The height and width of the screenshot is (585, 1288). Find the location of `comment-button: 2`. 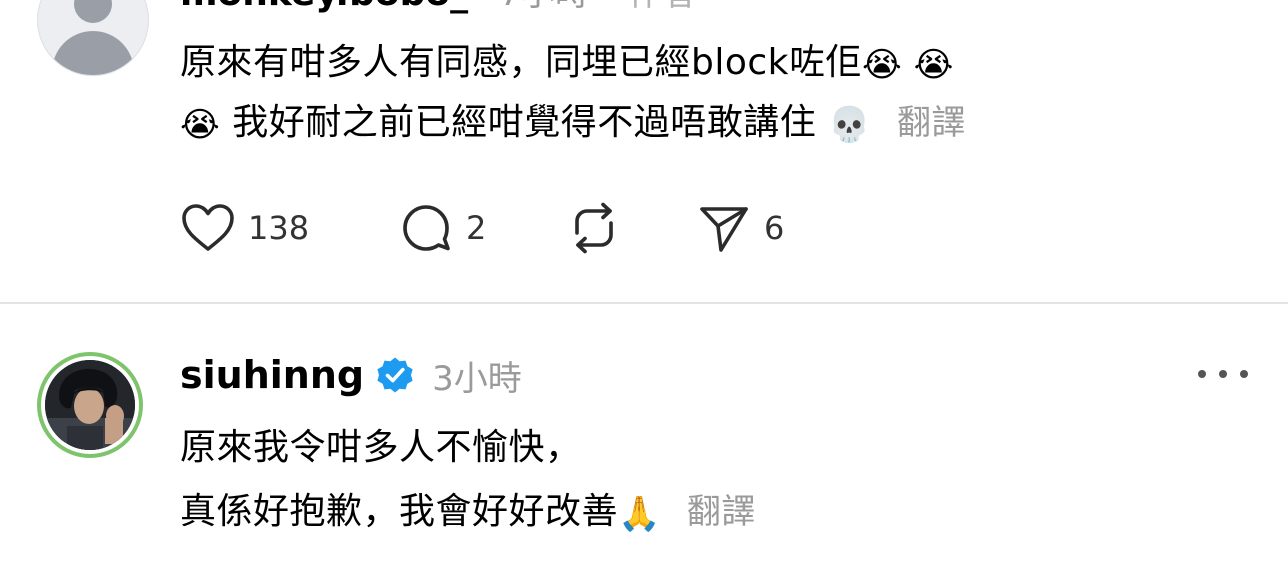

comment-button: 2 is located at coordinates (482, 228).